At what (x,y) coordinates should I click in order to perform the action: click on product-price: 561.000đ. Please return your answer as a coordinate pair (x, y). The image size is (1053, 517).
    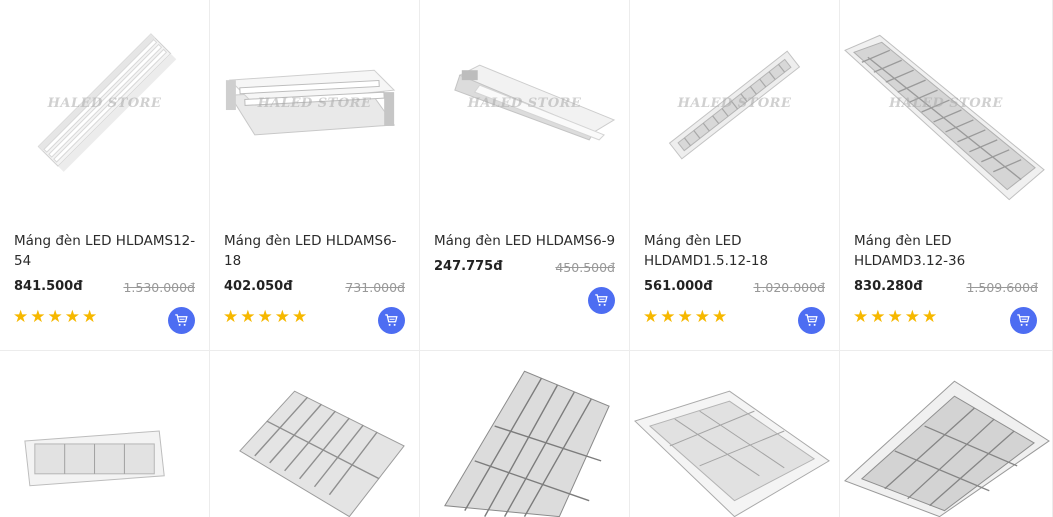
    Looking at the image, I should click on (678, 286).